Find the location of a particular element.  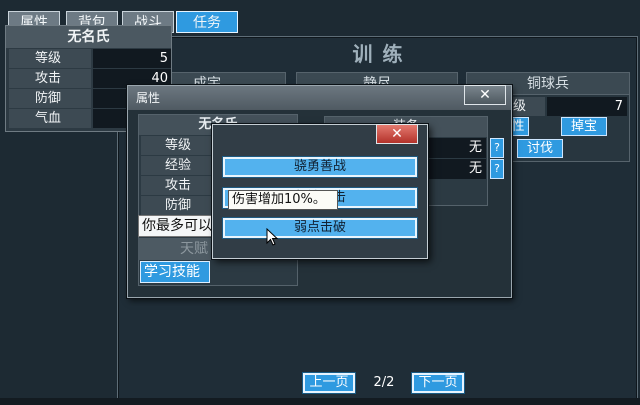

enemy-card-3-fight-button: 讨伐 is located at coordinates (540, 148).